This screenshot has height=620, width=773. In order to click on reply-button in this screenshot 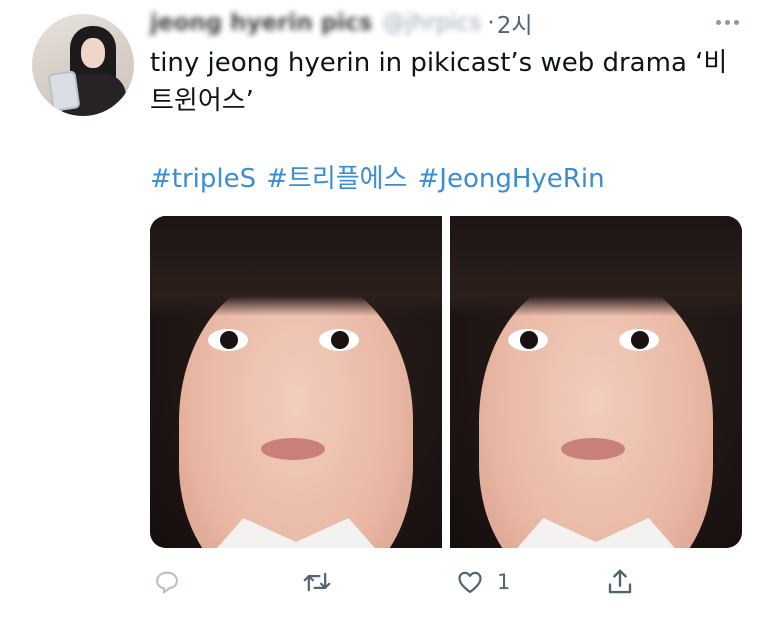, I will do `click(167, 582)`.